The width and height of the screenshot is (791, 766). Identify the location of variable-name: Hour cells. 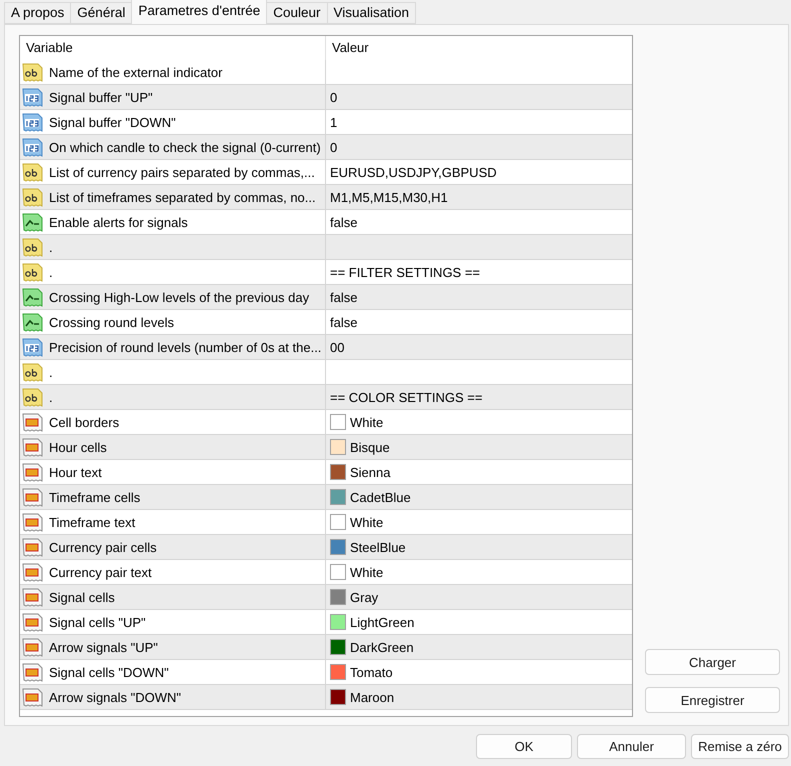
(78, 447).